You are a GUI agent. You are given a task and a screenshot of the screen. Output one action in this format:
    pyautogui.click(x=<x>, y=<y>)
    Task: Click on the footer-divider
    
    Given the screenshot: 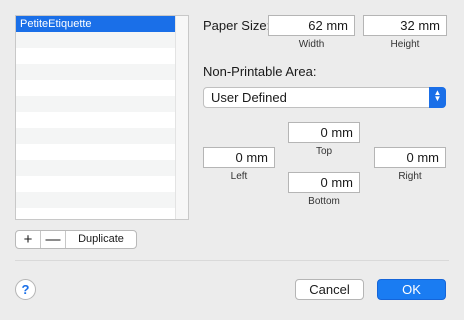 What is the action you would take?
    pyautogui.click(x=232, y=260)
    